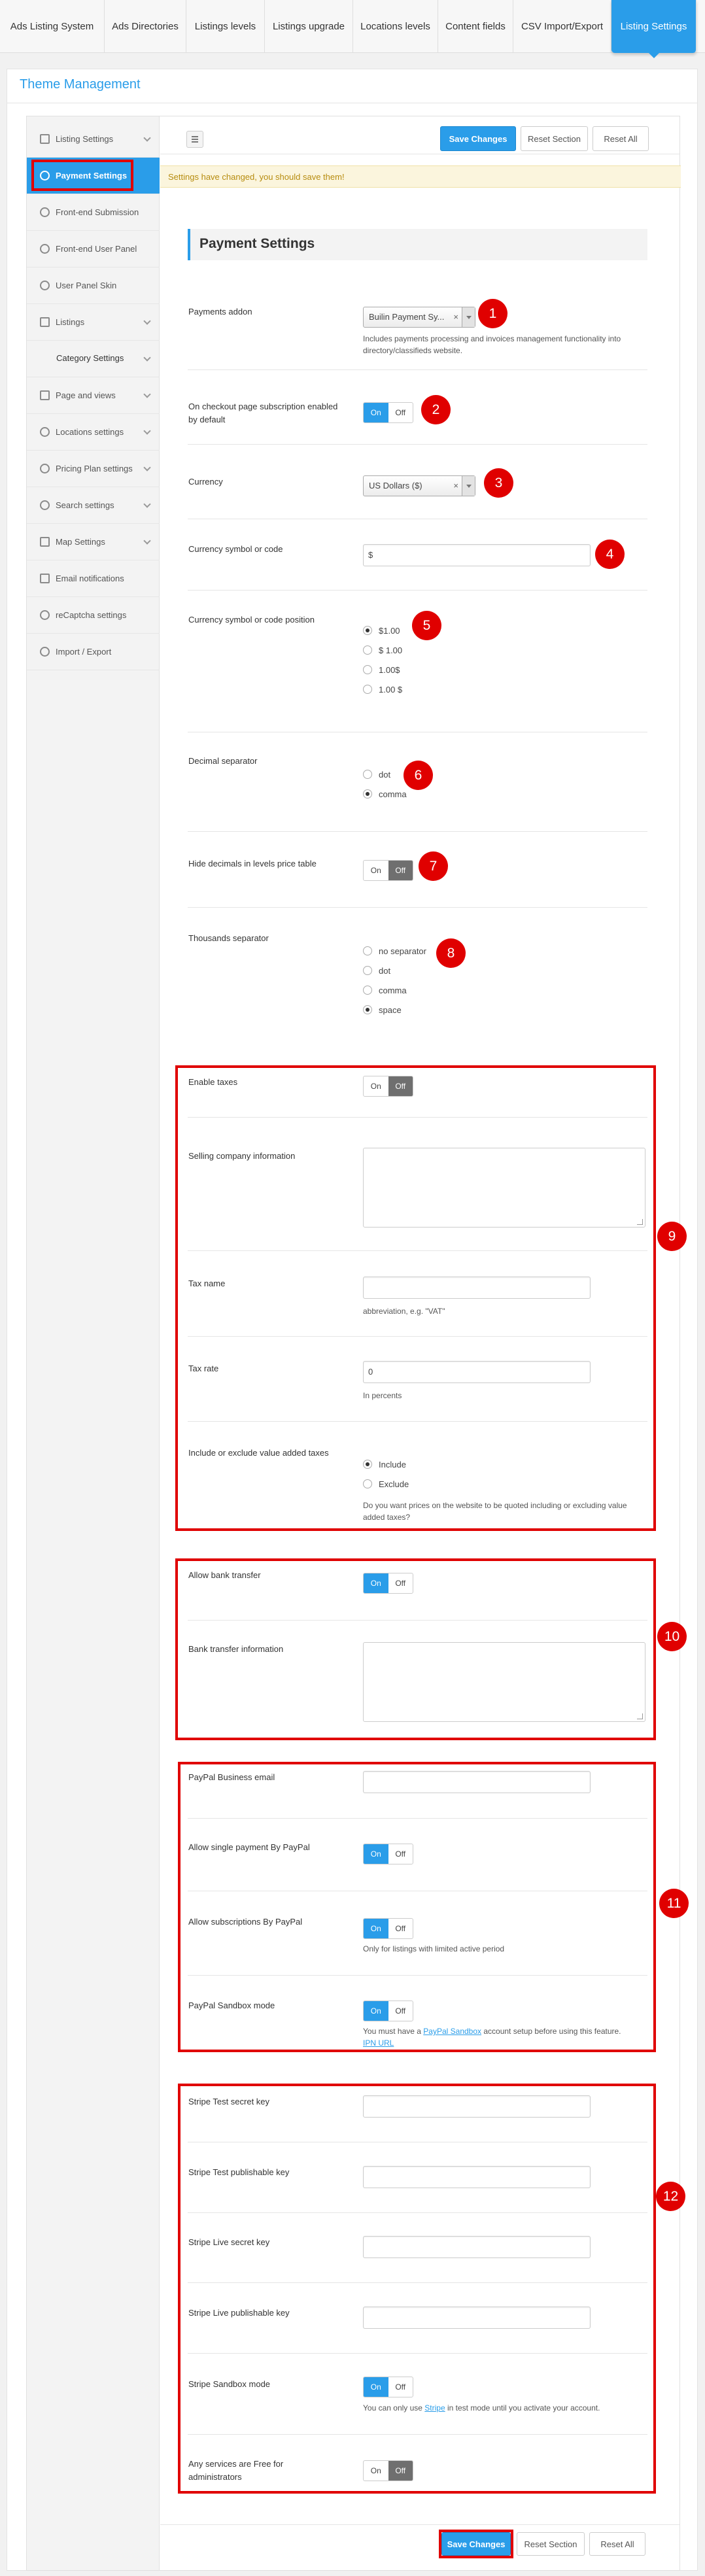  I want to click on paypal-single-toggle: On Off, so click(388, 1854).